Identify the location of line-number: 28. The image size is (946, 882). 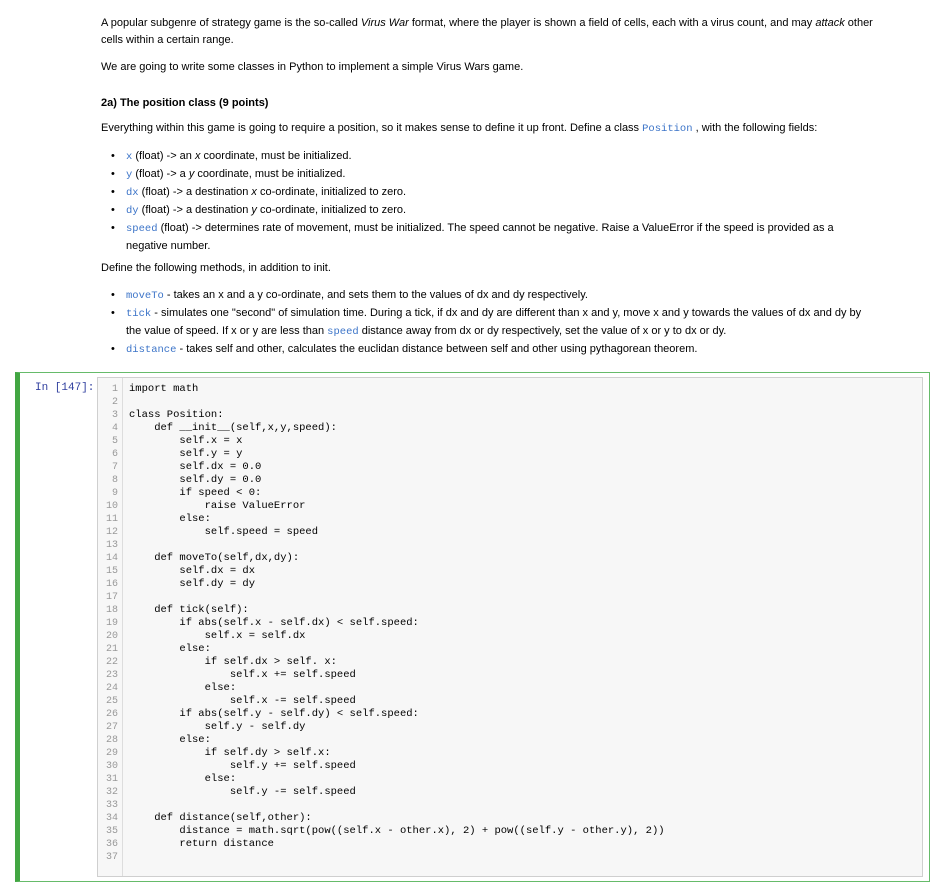
(111, 740).